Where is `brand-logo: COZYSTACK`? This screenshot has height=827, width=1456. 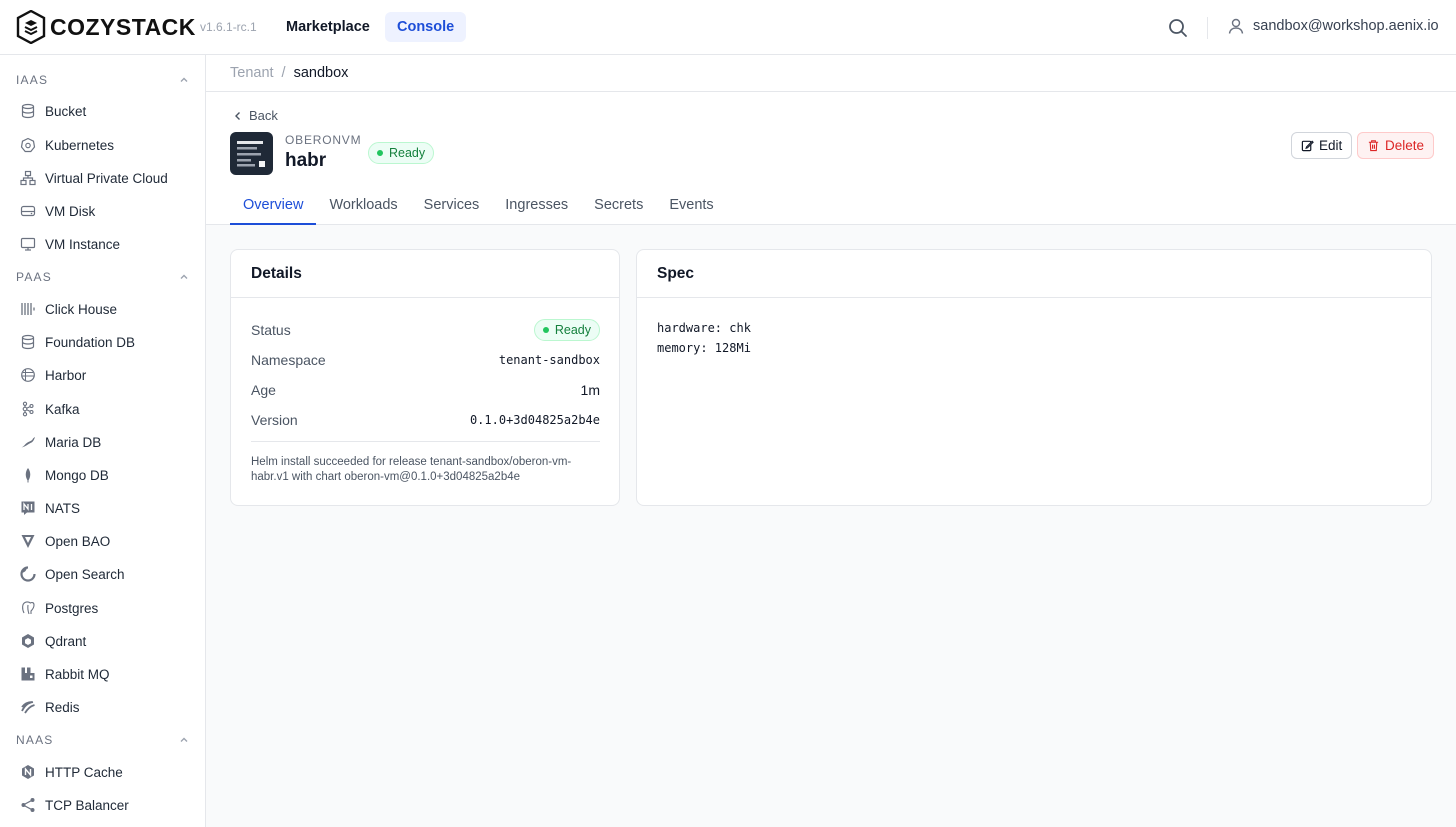 brand-logo: COZYSTACK is located at coordinates (106, 27).